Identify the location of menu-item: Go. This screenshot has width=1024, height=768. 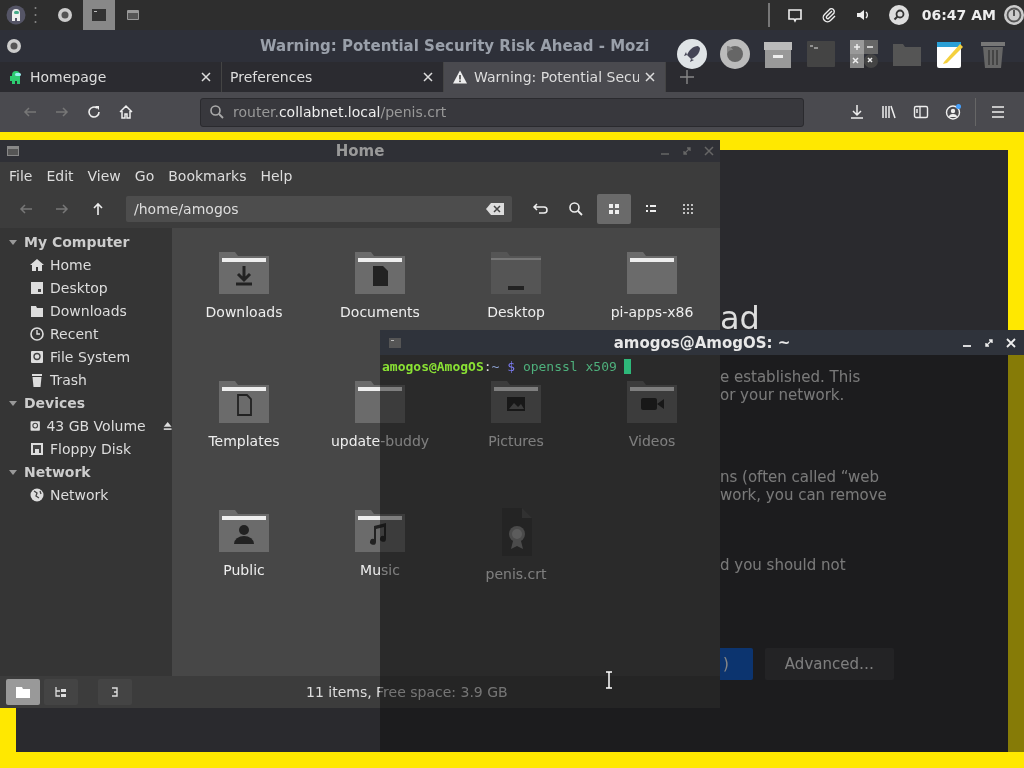
(144, 176).